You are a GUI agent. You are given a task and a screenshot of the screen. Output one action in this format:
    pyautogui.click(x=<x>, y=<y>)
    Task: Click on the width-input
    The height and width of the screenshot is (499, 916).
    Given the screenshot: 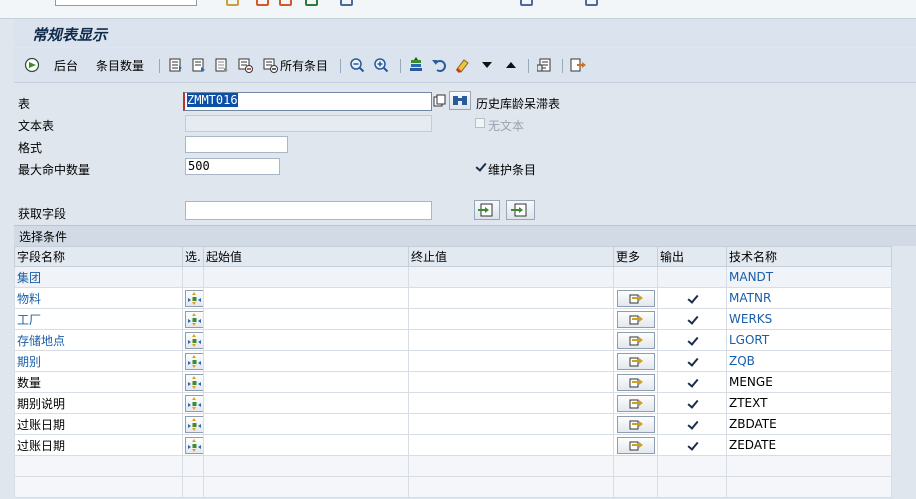 What is the action you would take?
    pyautogui.click(x=236, y=144)
    